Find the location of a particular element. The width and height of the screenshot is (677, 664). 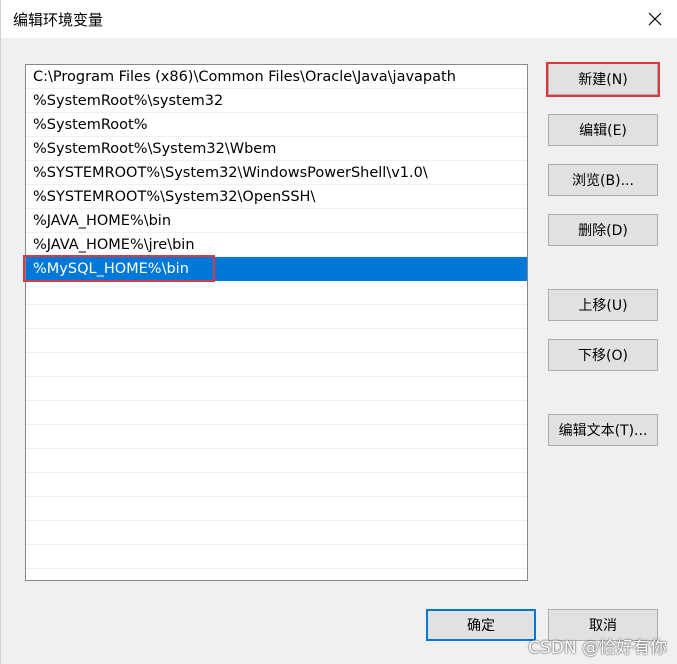

move-up-button: 上移(U) is located at coordinates (603, 305).